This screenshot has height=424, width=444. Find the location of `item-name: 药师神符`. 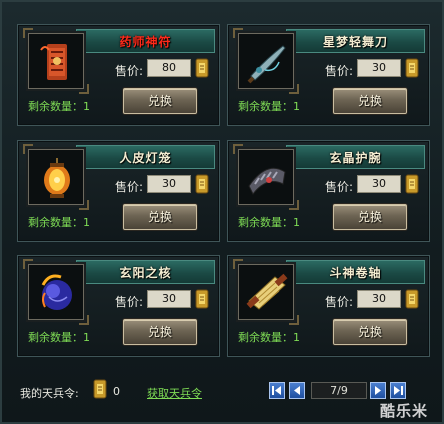

item-name: 药师神符 is located at coordinates (145, 42).